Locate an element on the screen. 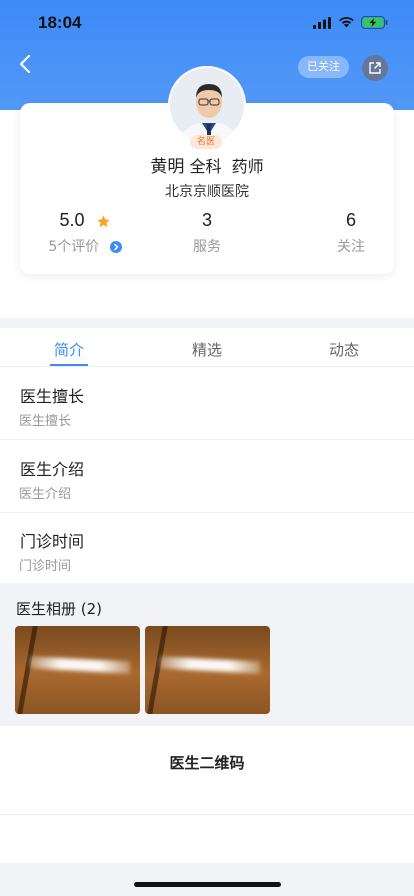 The height and width of the screenshot is (896, 414). tab-featured: 精选 is located at coordinates (207, 349).